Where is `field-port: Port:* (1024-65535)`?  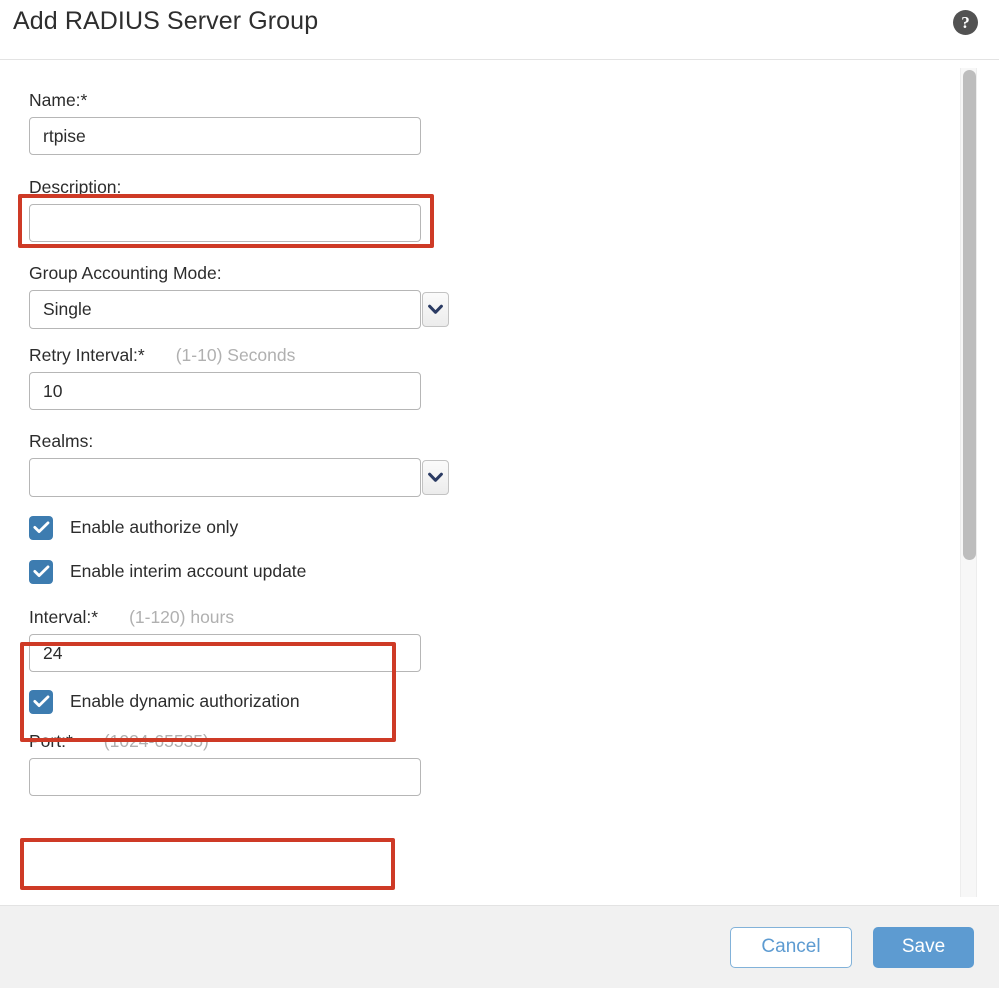 field-port: Port:* (1024-65535) is located at coordinates (489, 762).